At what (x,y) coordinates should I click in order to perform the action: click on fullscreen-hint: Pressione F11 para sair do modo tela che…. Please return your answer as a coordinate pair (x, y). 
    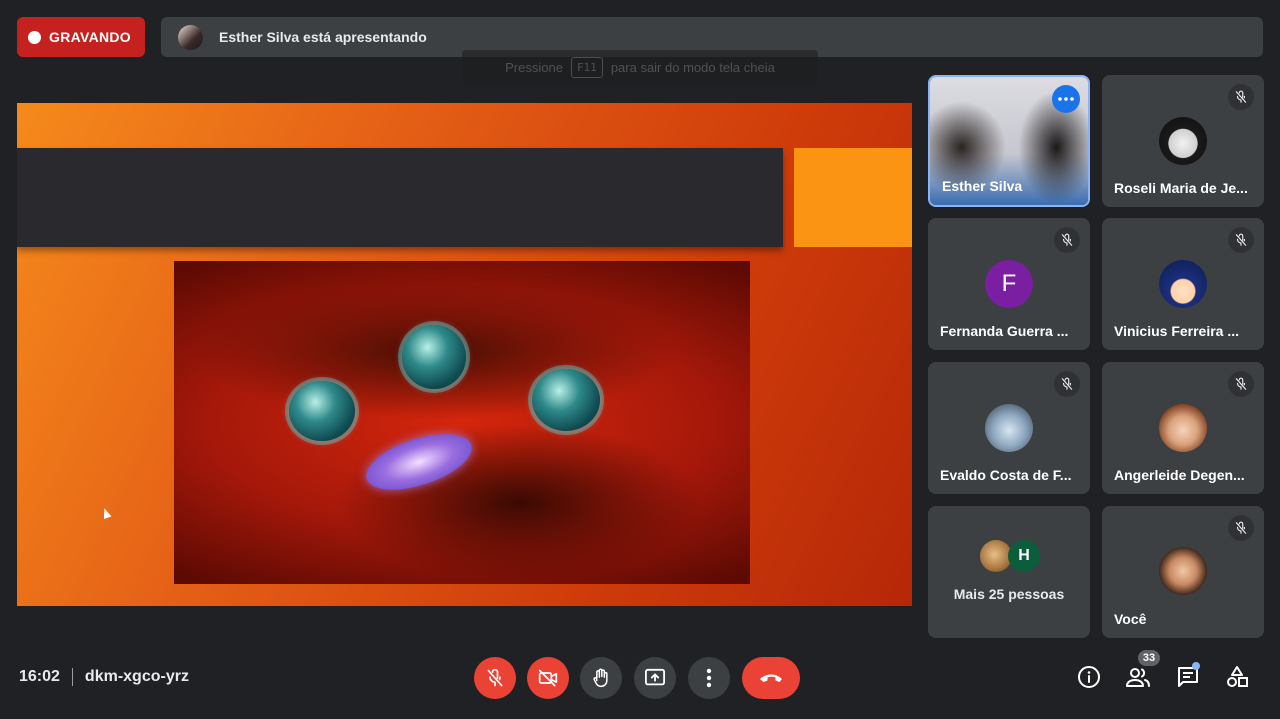
    Looking at the image, I should click on (640, 67).